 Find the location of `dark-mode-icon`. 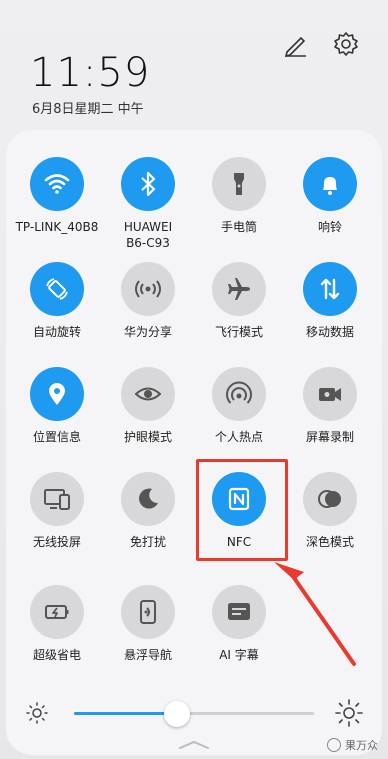

dark-mode-icon is located at coordinates (329, 499).